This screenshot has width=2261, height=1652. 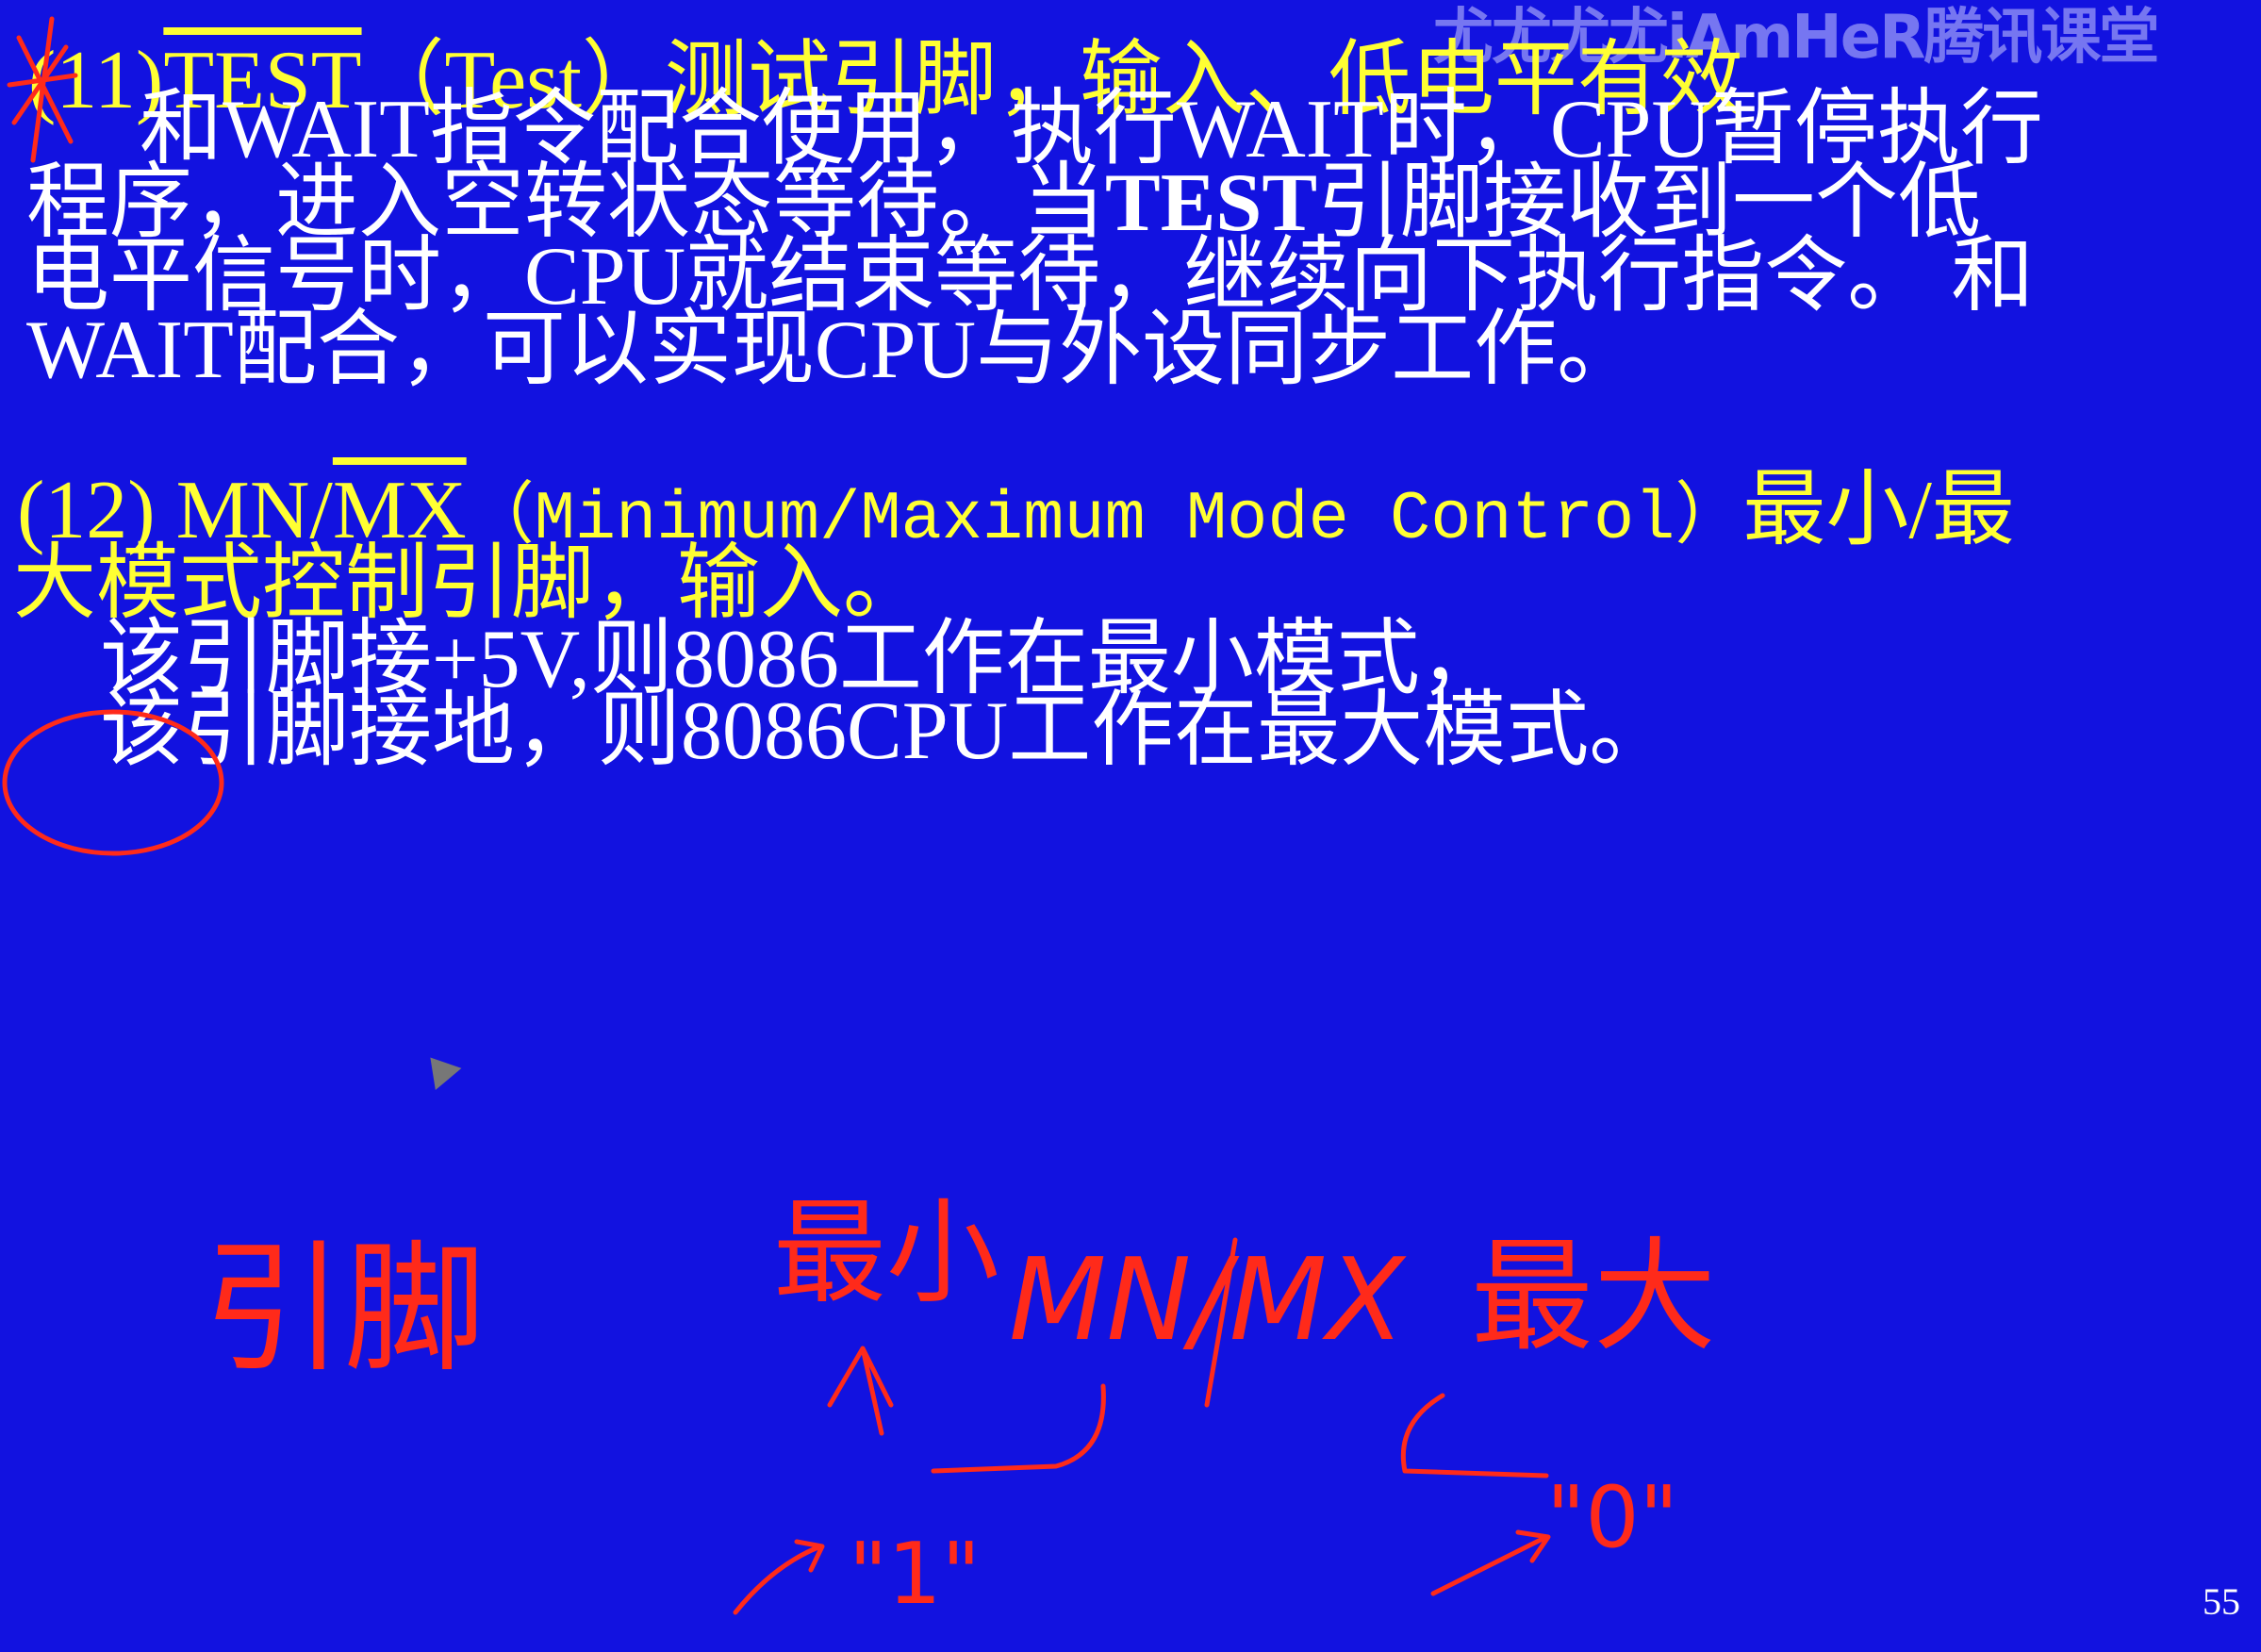 I want to click on brace-min-icon, so click(x=1018, y=1428).